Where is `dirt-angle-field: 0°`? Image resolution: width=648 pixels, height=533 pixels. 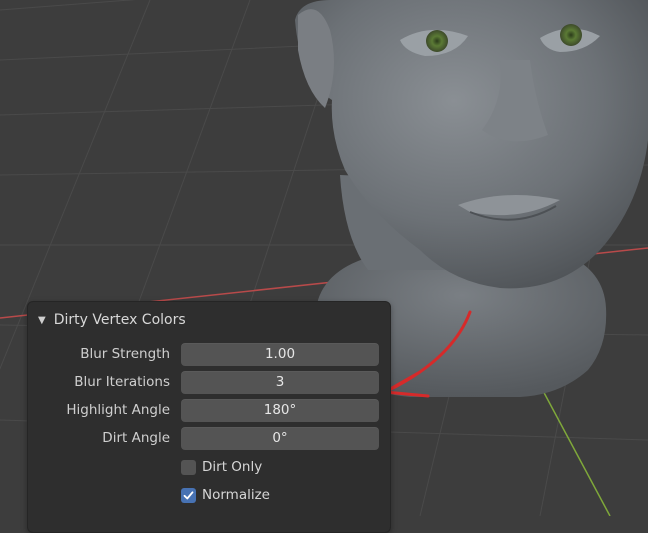 dirt-angle-field: 0° is located at coordinates (280, 438).